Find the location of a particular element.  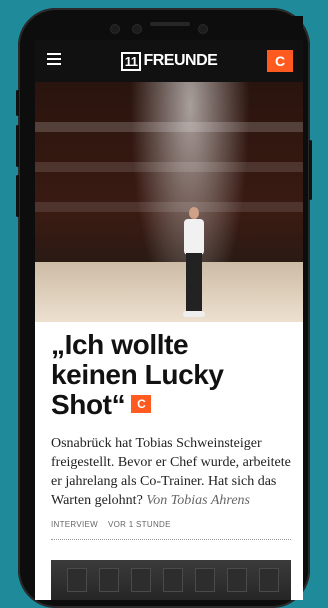

article-author: Von Tobias Ahrens is located at coordinates (198, 500).